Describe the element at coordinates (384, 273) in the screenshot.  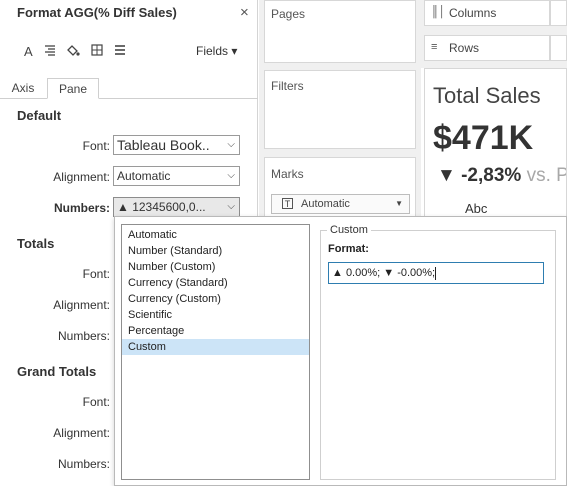
I see `format-input-value: ▲ 0.00%; ▼ -0.00%;` at that location.